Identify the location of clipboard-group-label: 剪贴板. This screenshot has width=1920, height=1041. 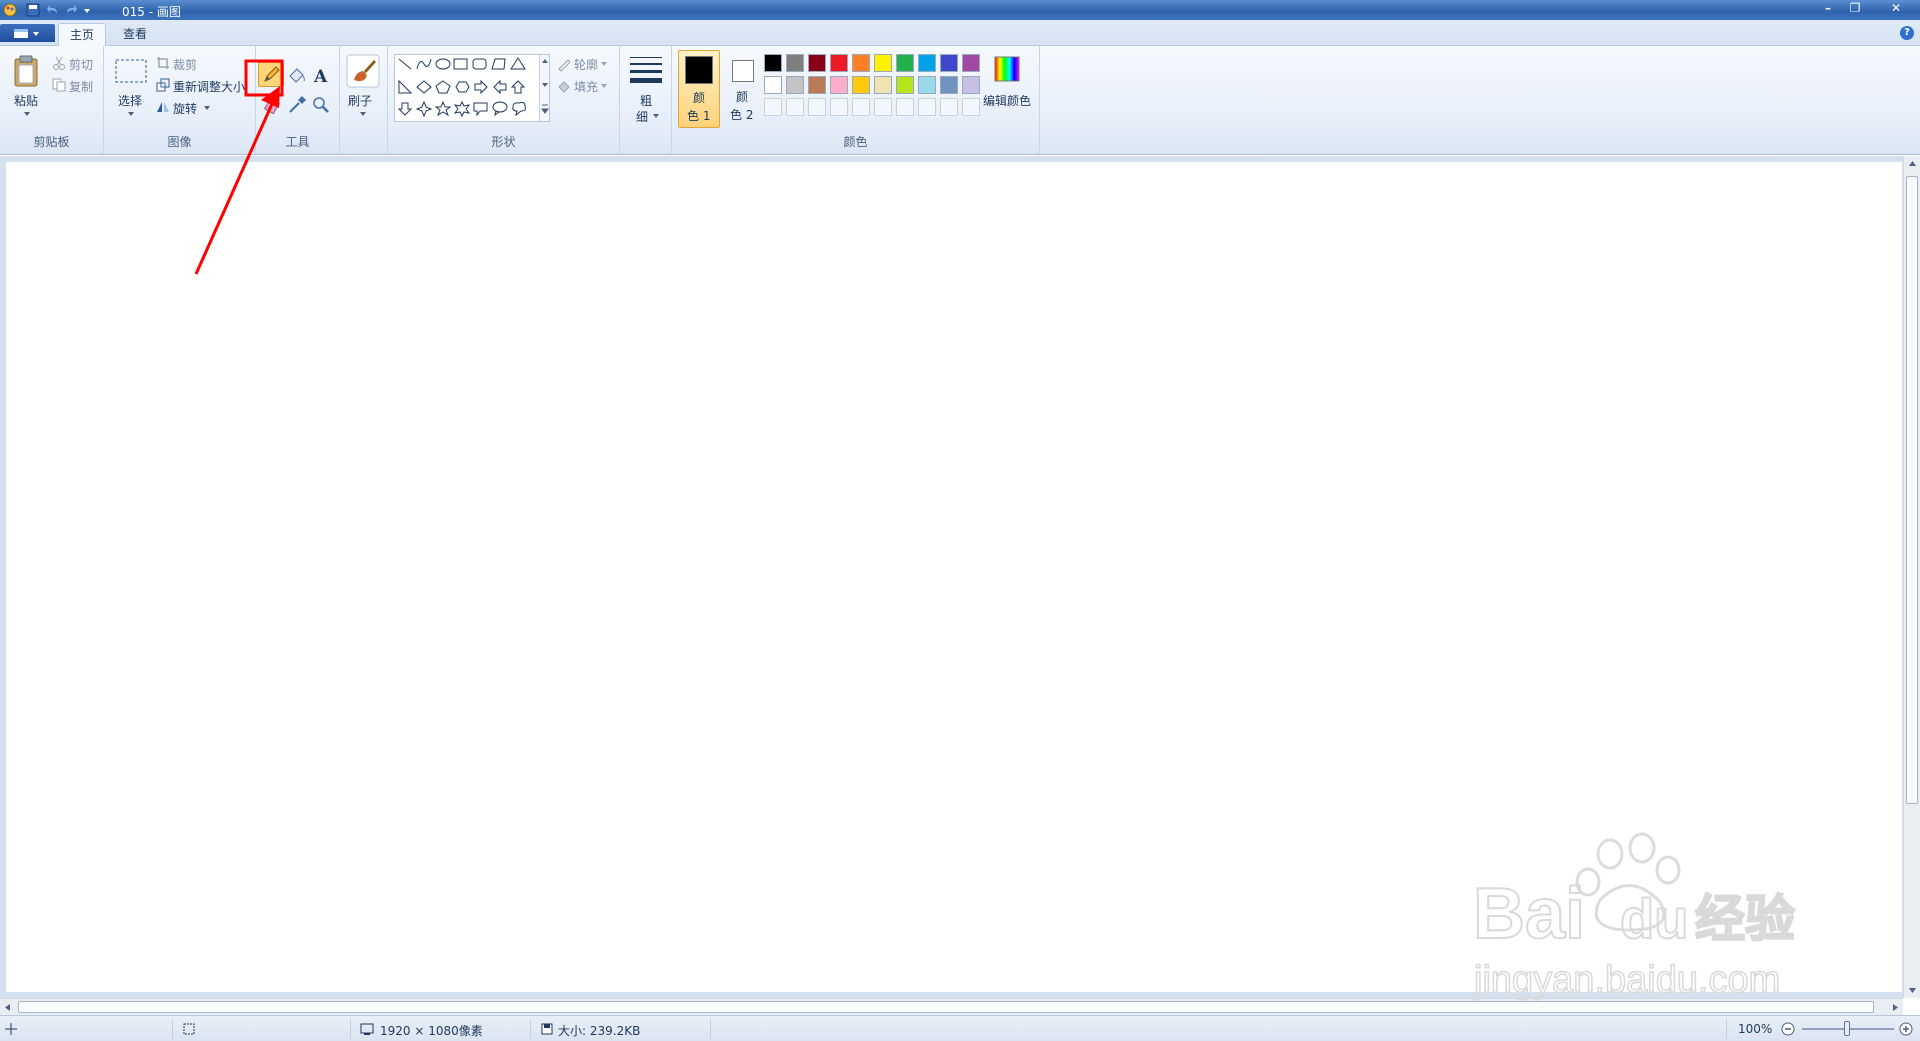
(51, 142).